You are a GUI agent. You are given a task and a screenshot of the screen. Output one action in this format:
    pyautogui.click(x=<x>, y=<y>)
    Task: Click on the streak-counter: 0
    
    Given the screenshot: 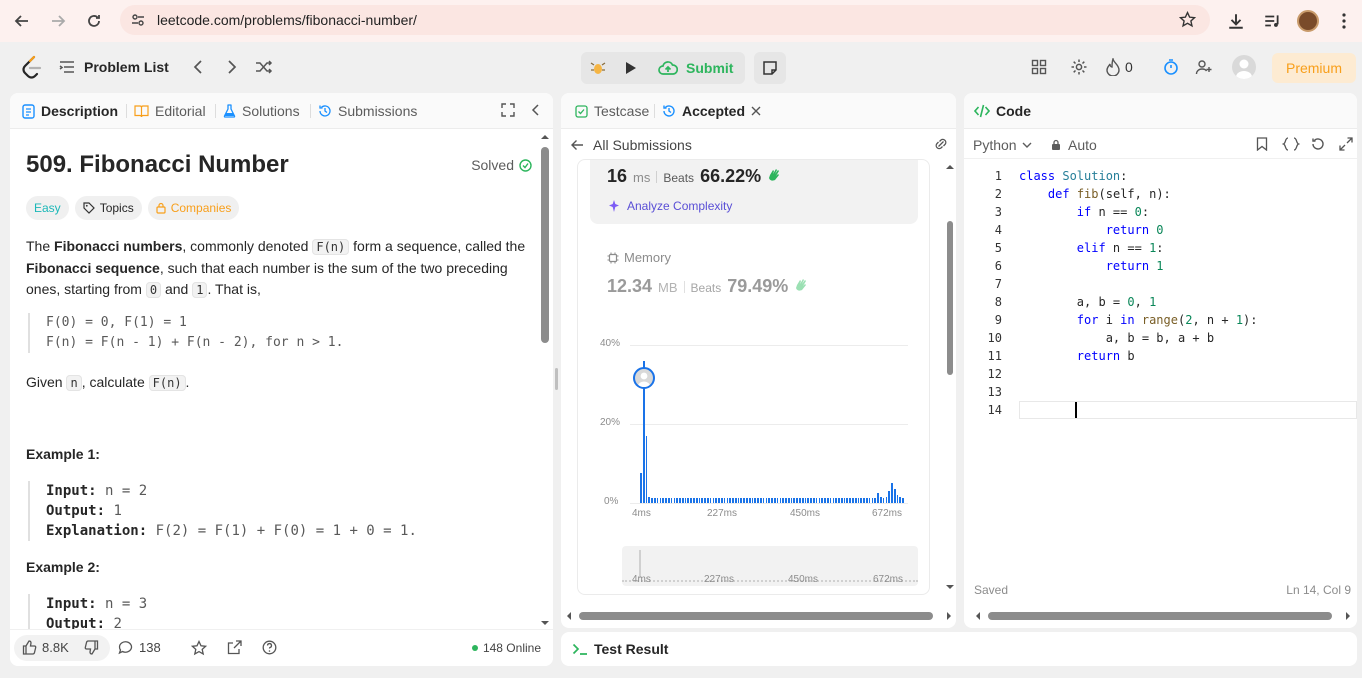 What is the action you would take?
    pyautogui.click(x=1119, y=67)
    